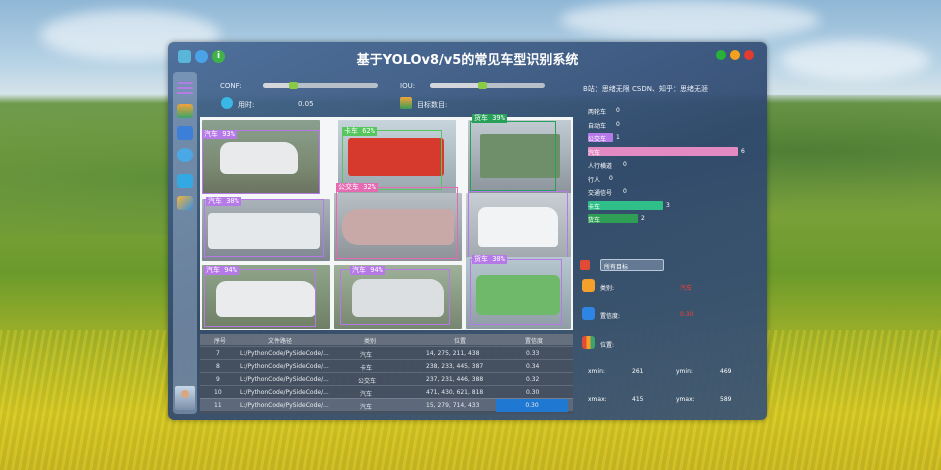 The image size is (941, 470). I want to click on confidence-value: 0.30, so click(687, 314).